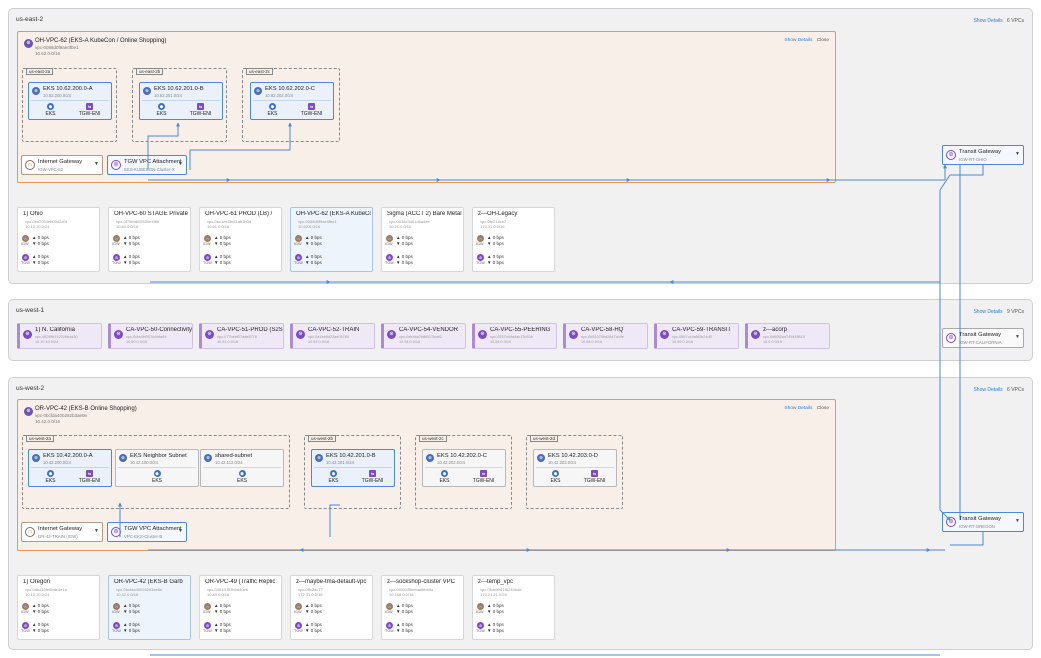 This screenshot has width=1041, height=658. I want to click on vpc-id: vpc-0828ffc7c2226b4d30, so click(56, 337).